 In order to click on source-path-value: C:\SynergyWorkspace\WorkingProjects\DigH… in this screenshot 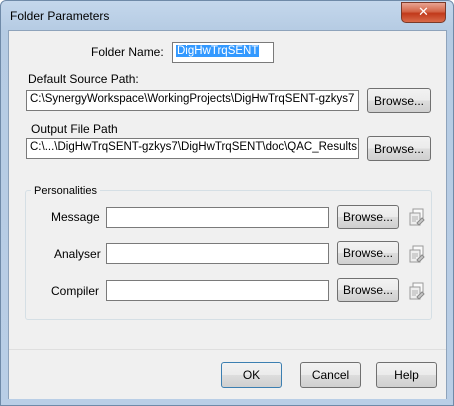, I will do `click(192, 99)`.